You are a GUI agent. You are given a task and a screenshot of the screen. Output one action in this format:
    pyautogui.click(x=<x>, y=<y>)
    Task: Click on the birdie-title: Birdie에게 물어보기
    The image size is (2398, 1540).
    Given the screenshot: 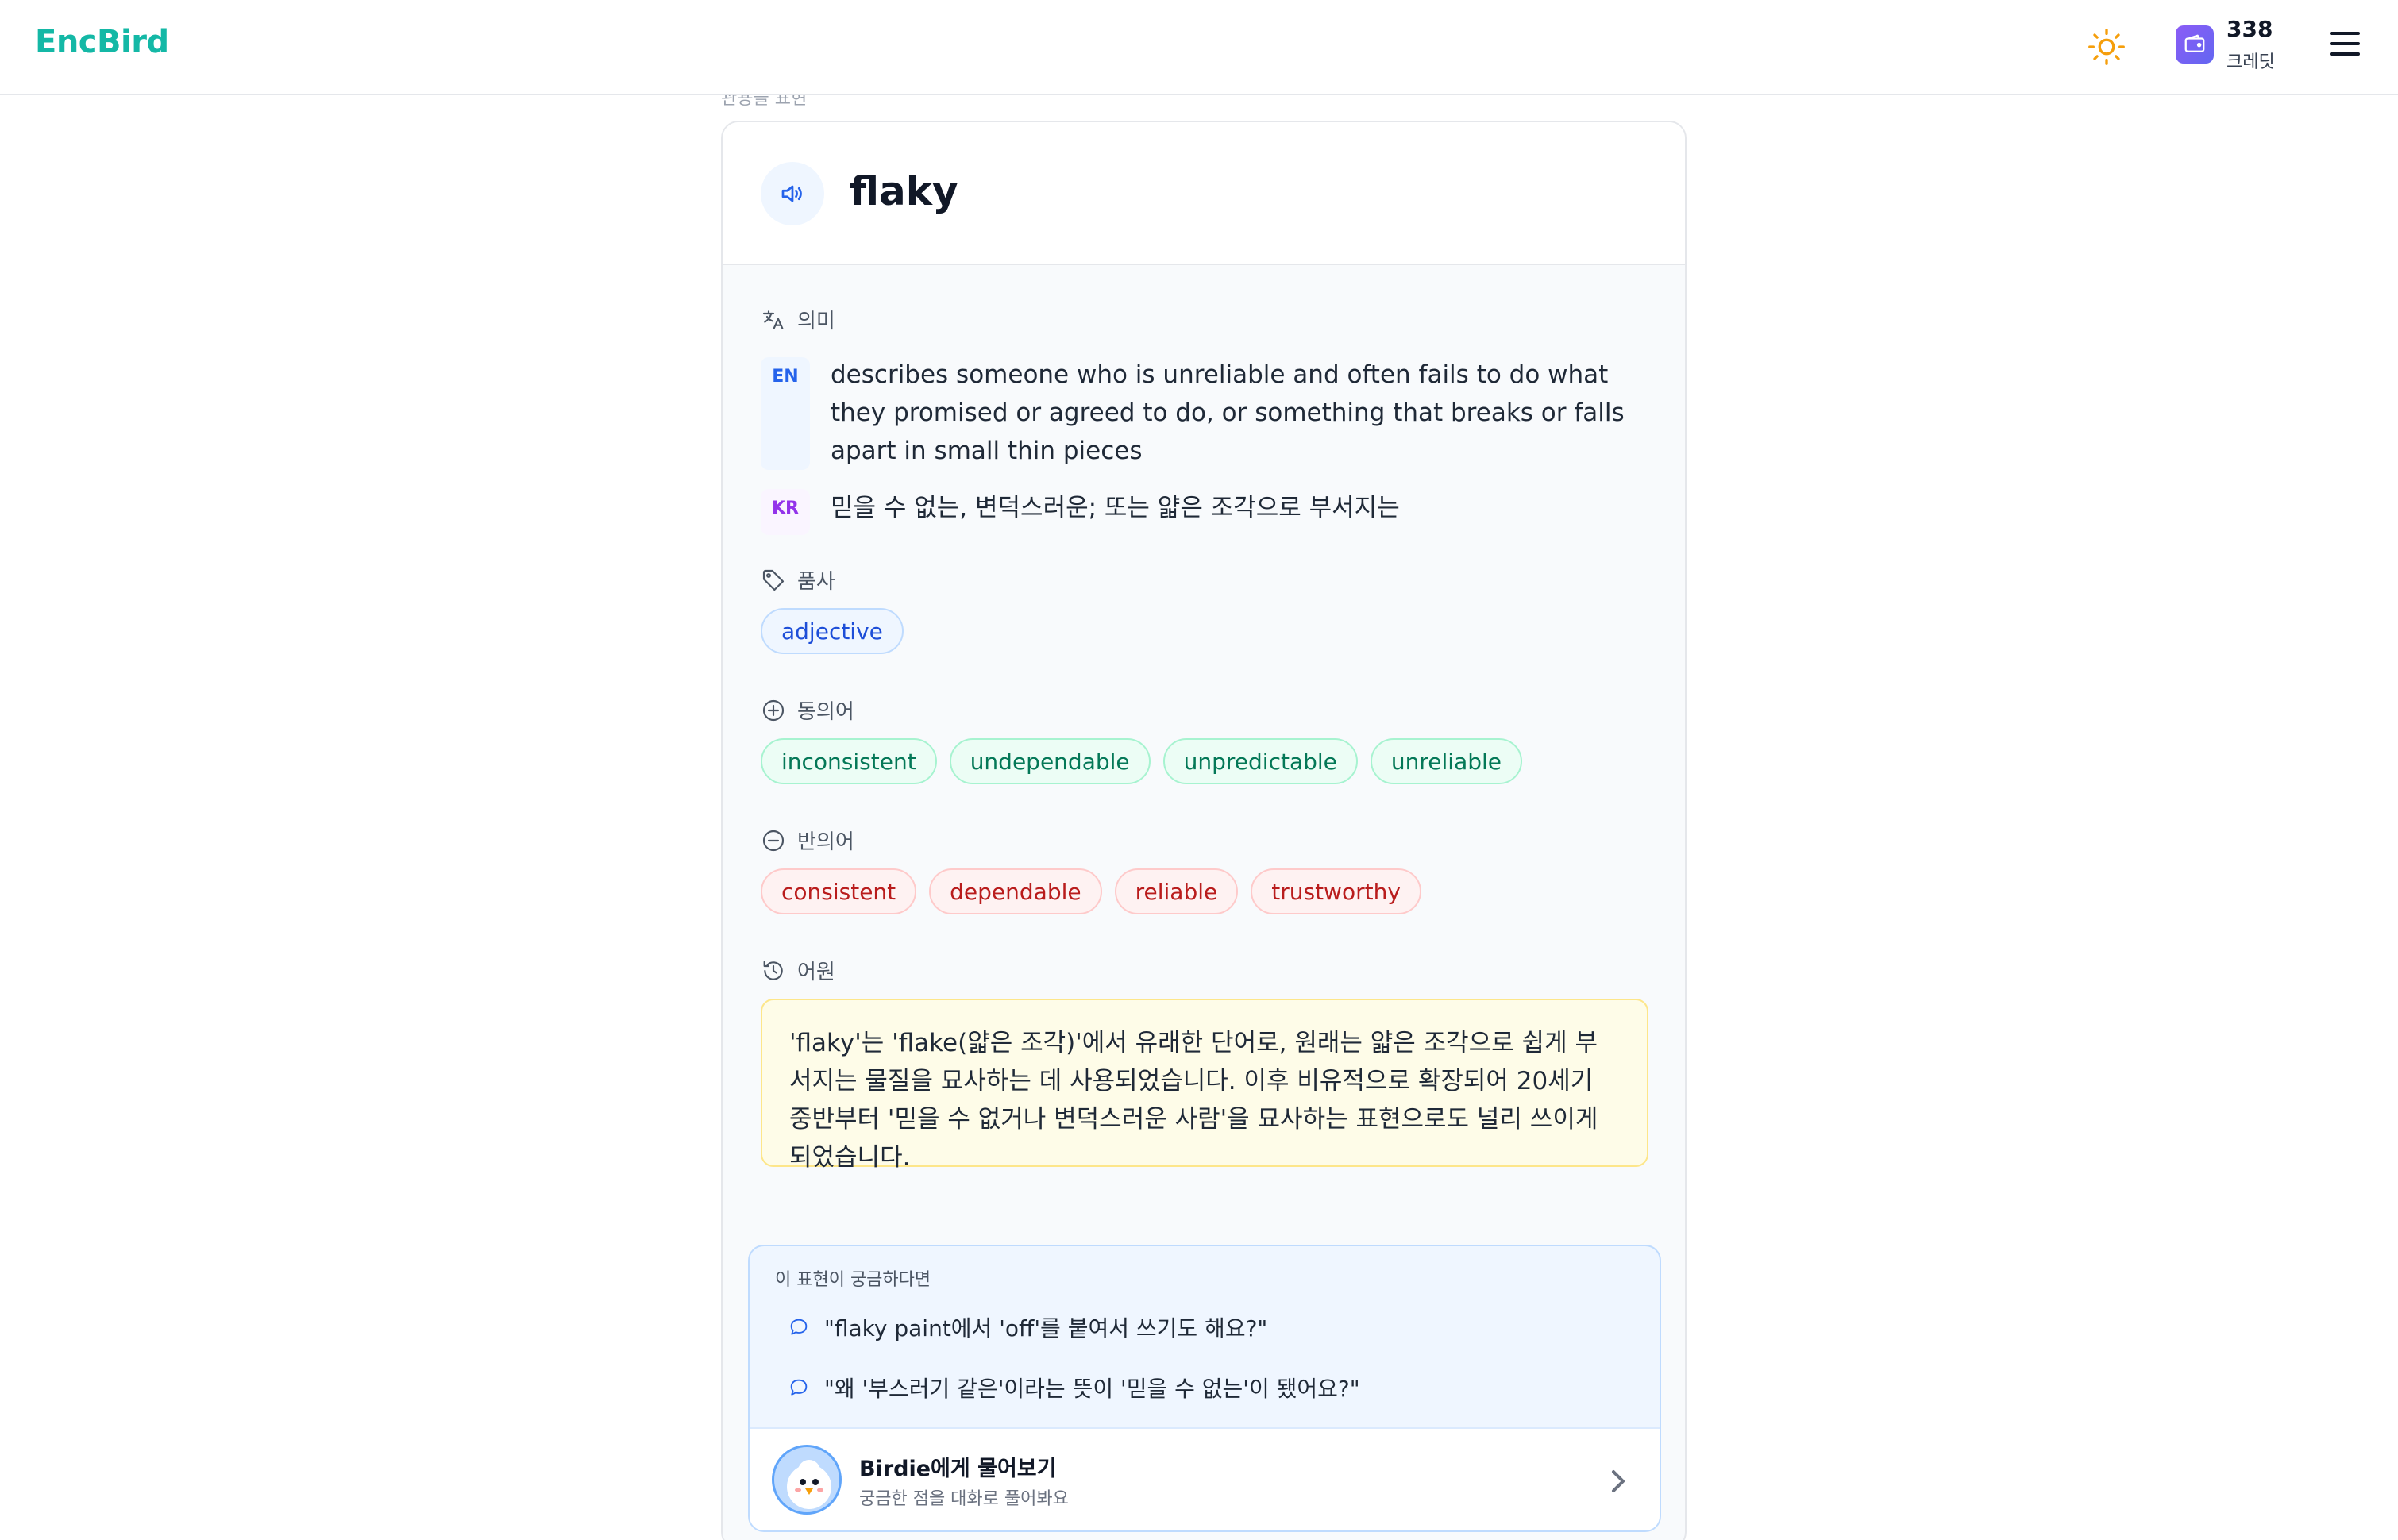 What is the action you would take?
    pyautogui.click(x=958, y=1469)
    